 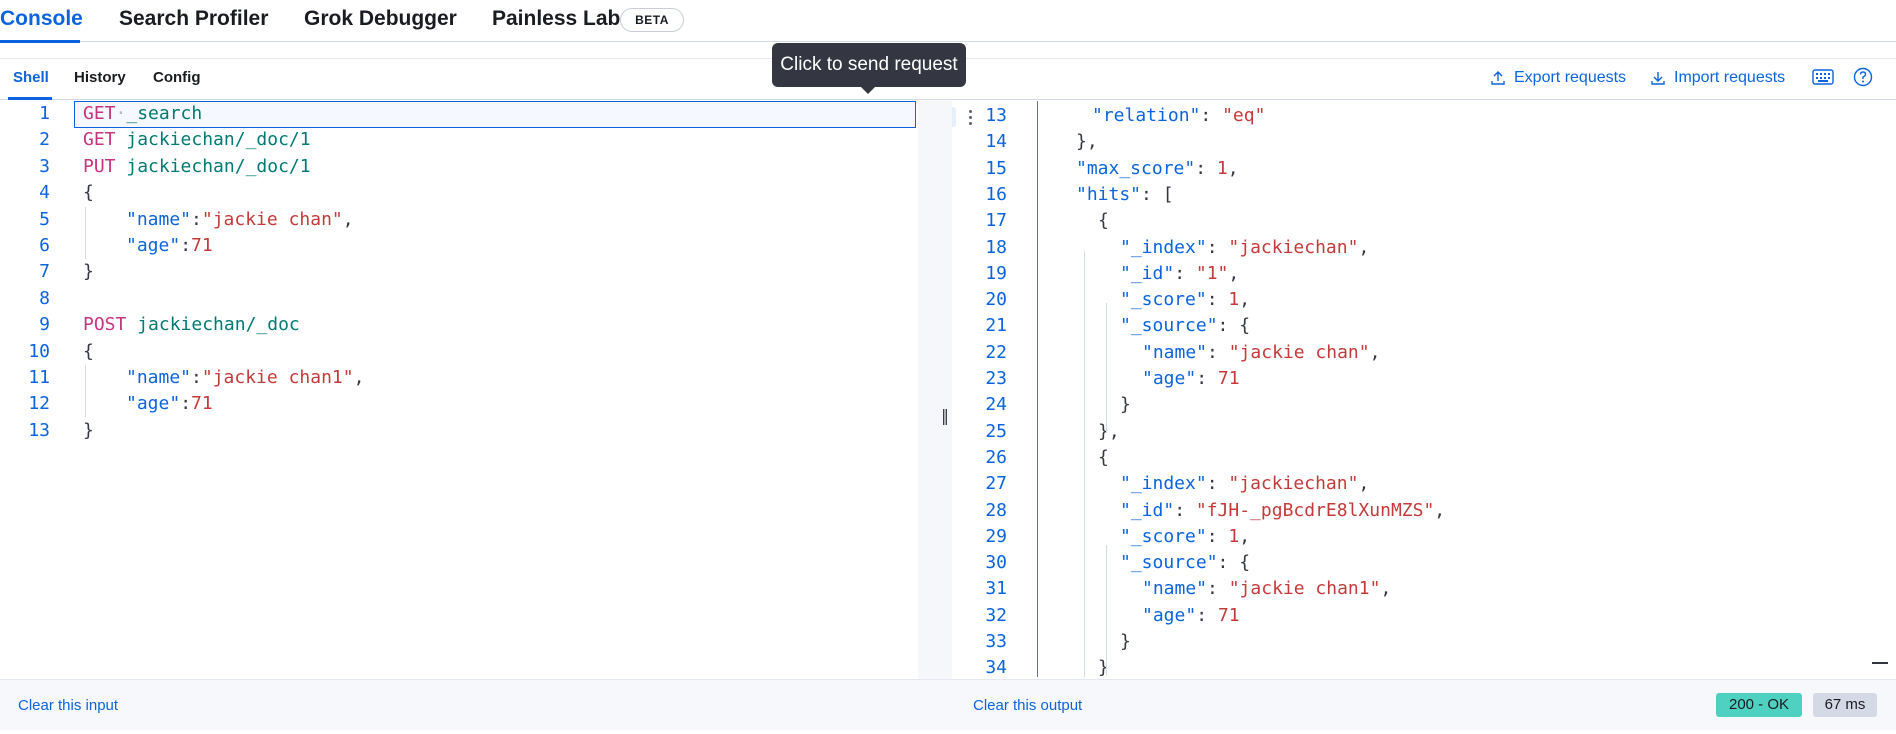 I want to click on request-path: jackiechan/_doc, so click(x=218, y=325).